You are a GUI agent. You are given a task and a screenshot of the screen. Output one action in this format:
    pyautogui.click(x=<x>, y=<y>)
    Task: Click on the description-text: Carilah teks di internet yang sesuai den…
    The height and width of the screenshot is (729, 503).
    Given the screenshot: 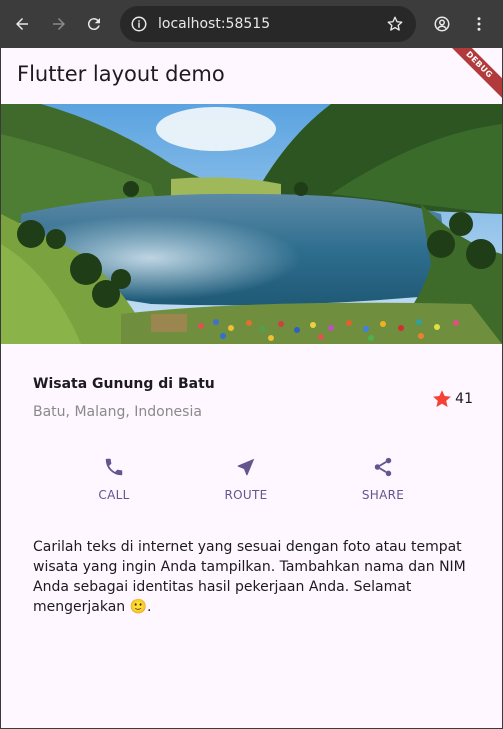 What is the action you would take?
    pyautogui.click(x=249, y=577)
    